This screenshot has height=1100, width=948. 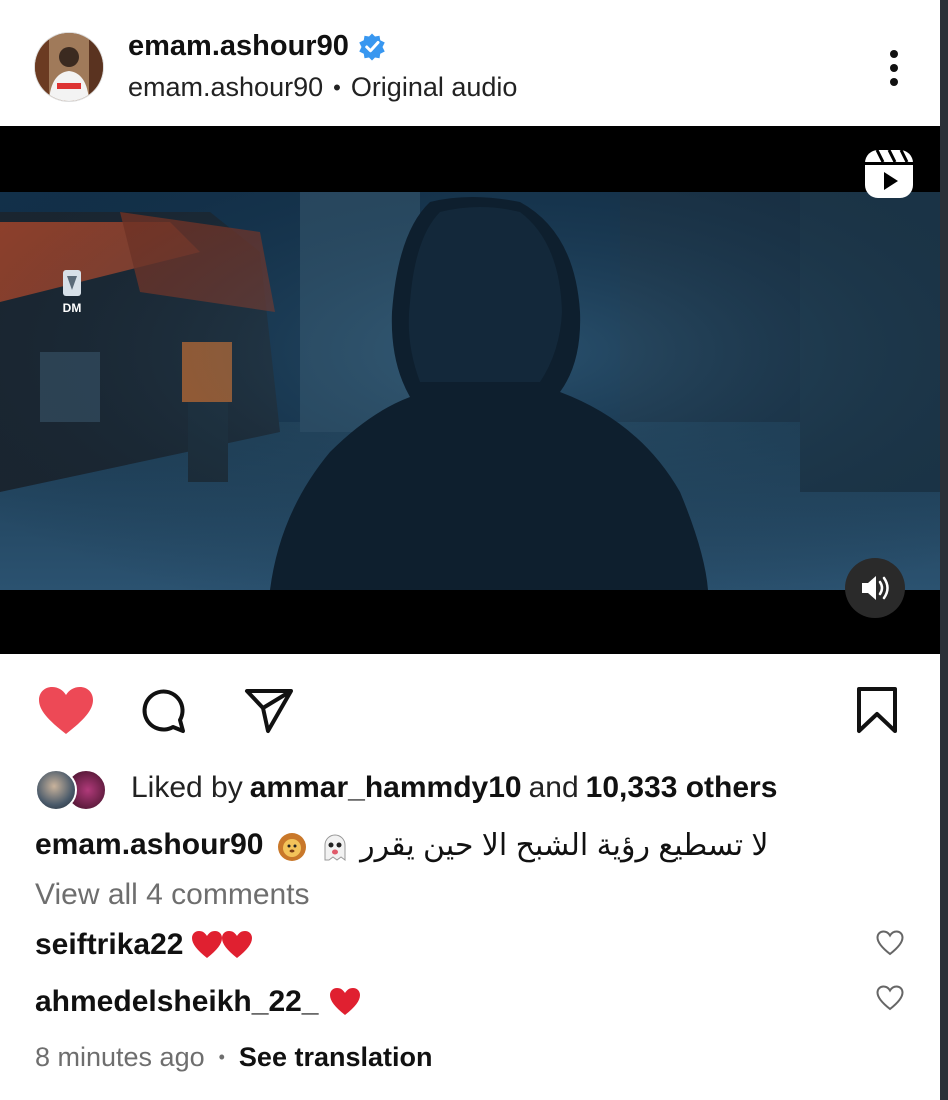 What do you see at coordinates (172, 895) in the screenshot?
I see `view-all-comments-link: View all 4 comments` at bounding box center [172, 895].